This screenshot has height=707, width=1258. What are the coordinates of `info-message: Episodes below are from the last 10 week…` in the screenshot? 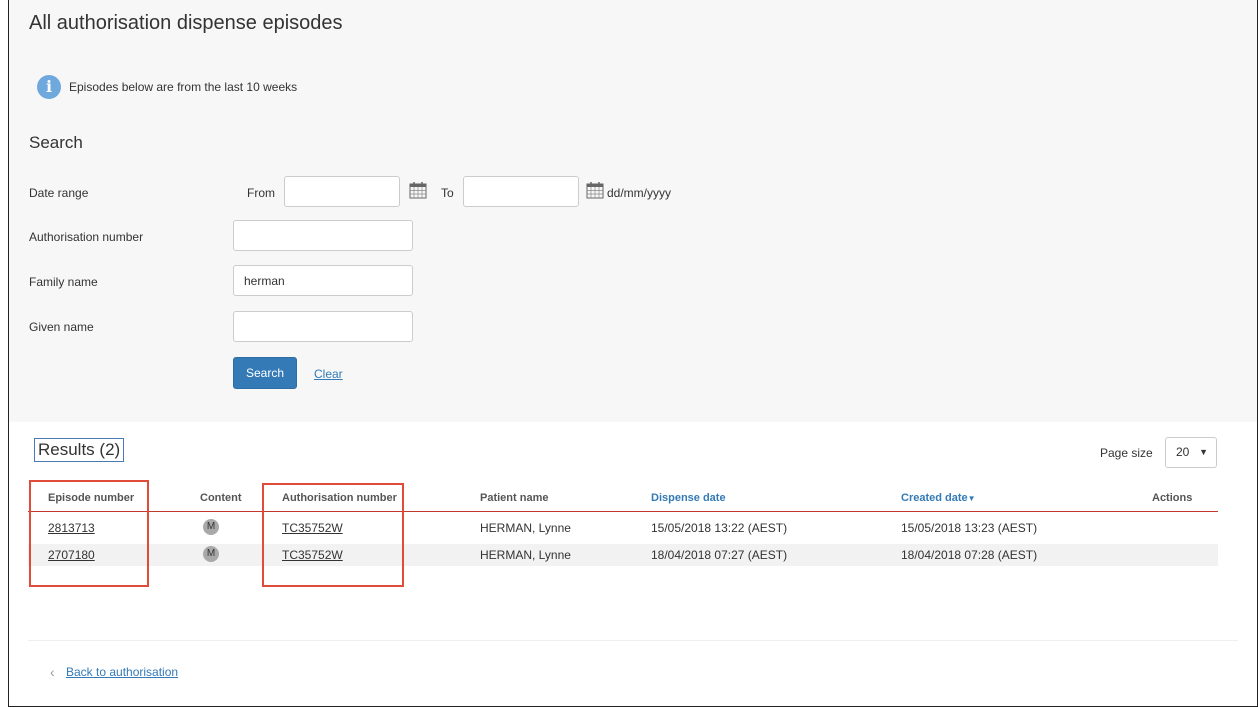 It's located at (183, 87).